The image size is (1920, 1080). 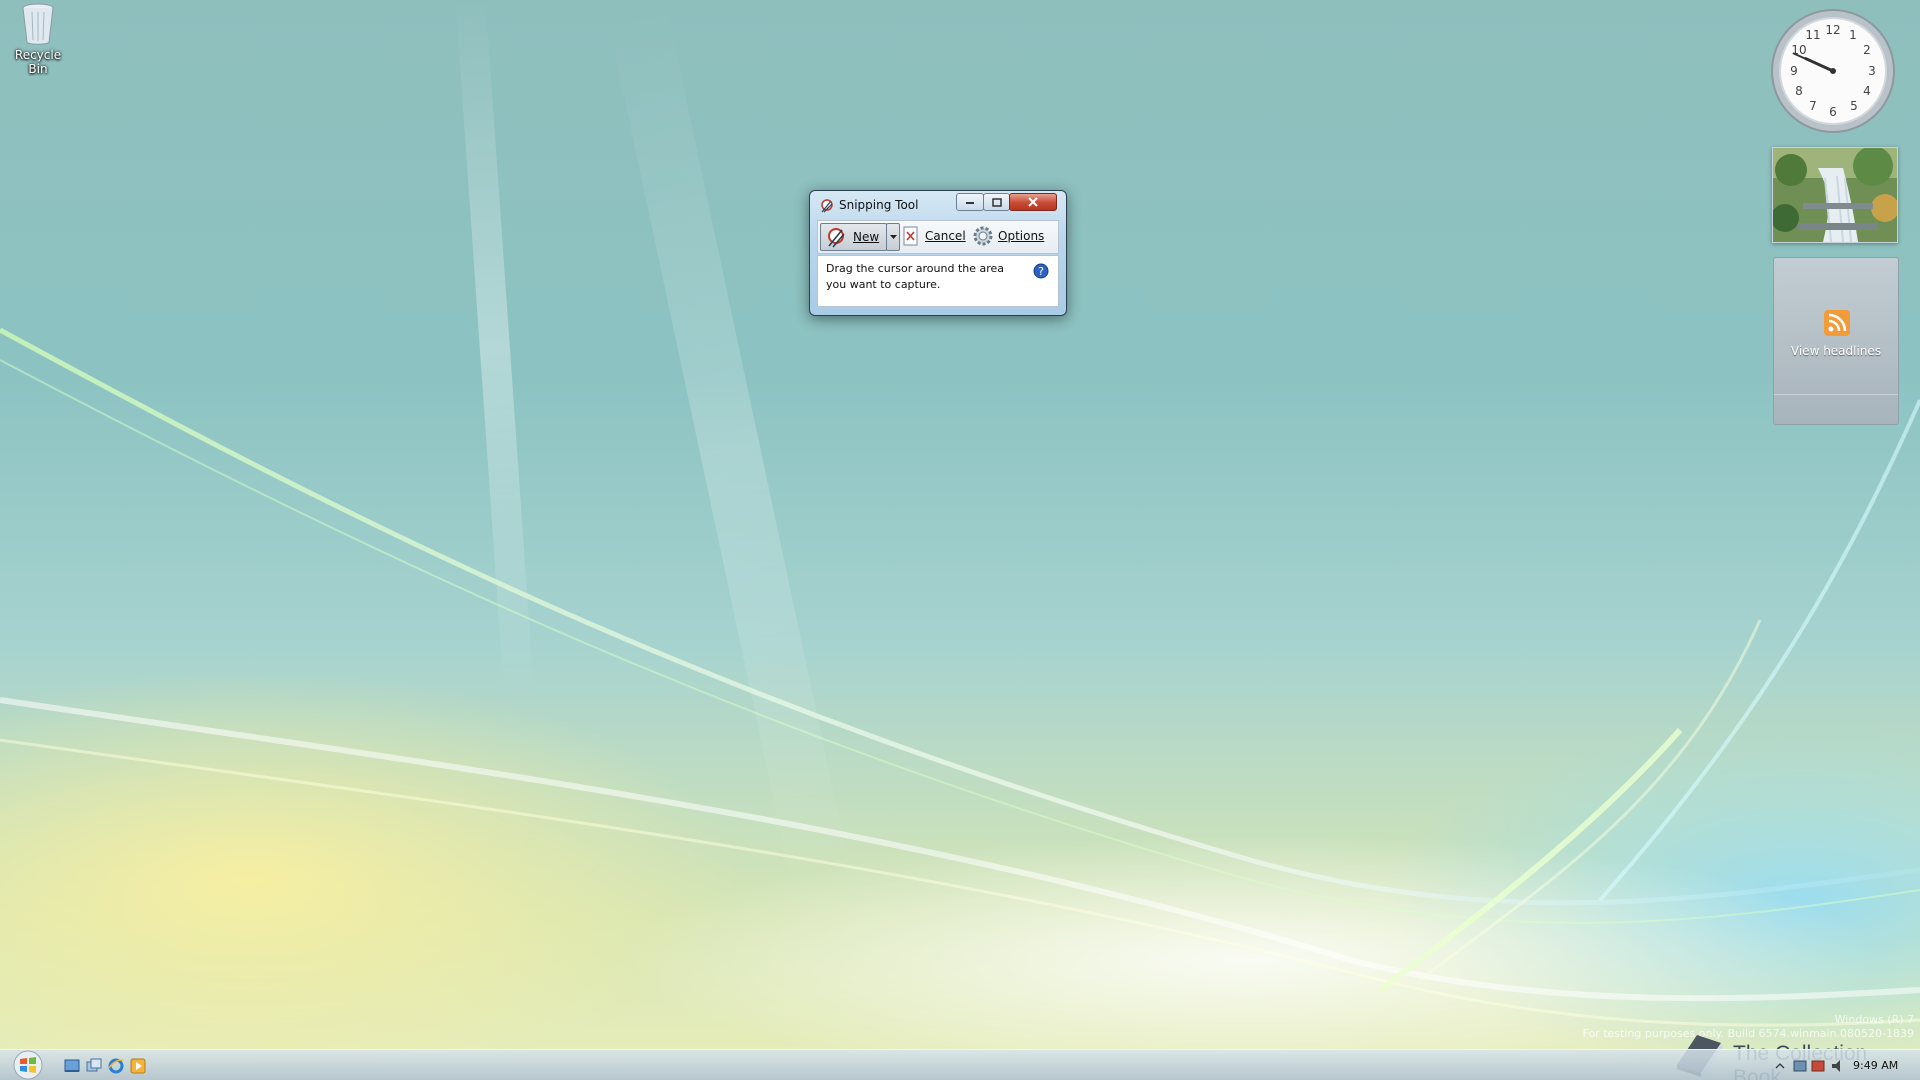 I want to click on show-hidden-icons-icon, so click(x=1780, y=1066).